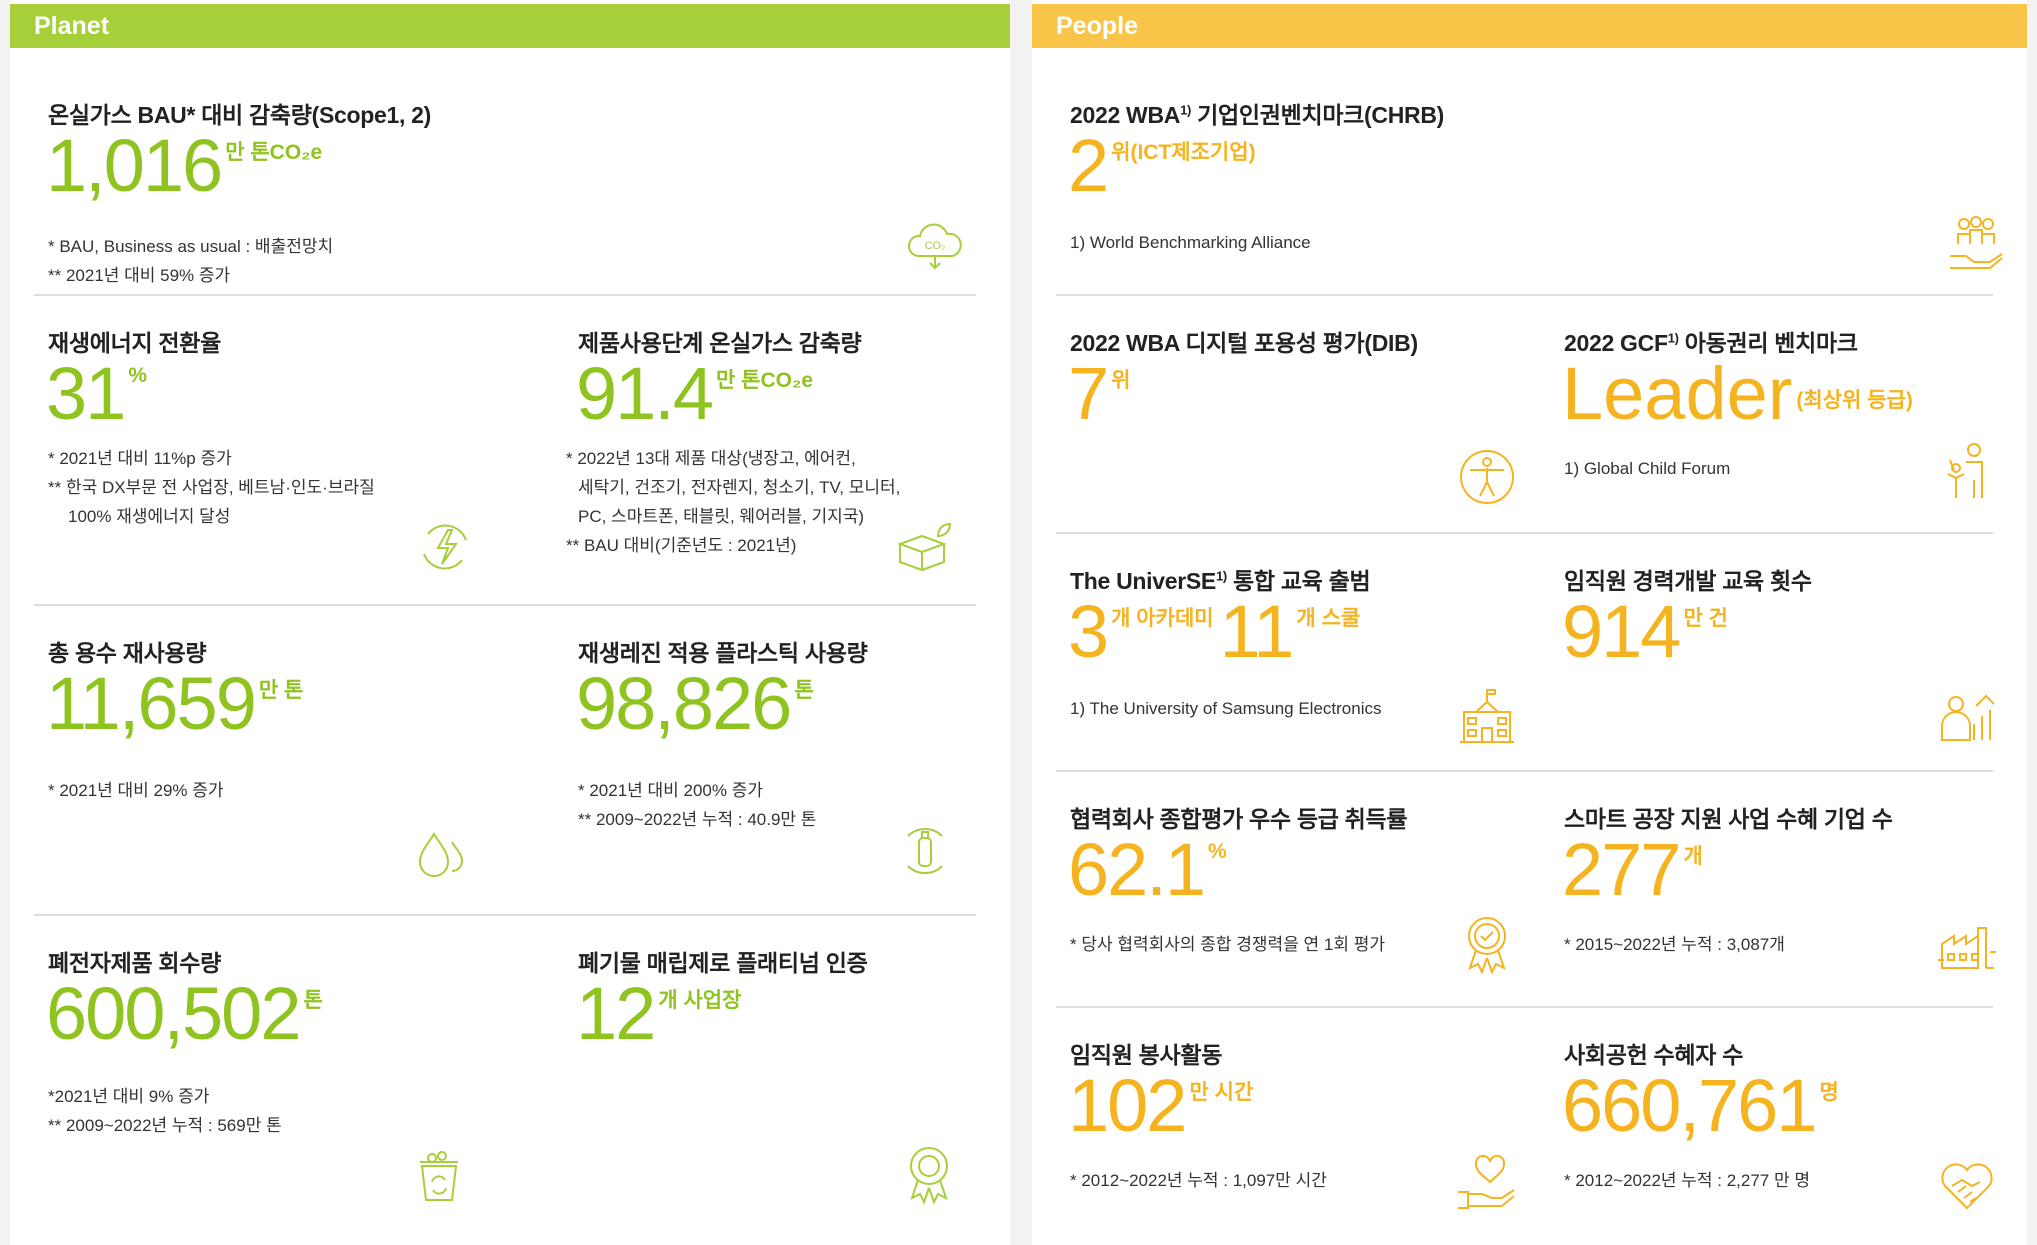 This screenshot has width=2037, height=1245. Describe the element at coordinates (1088, 631) in the screenshot. I see `metric-value: 3` at that location.